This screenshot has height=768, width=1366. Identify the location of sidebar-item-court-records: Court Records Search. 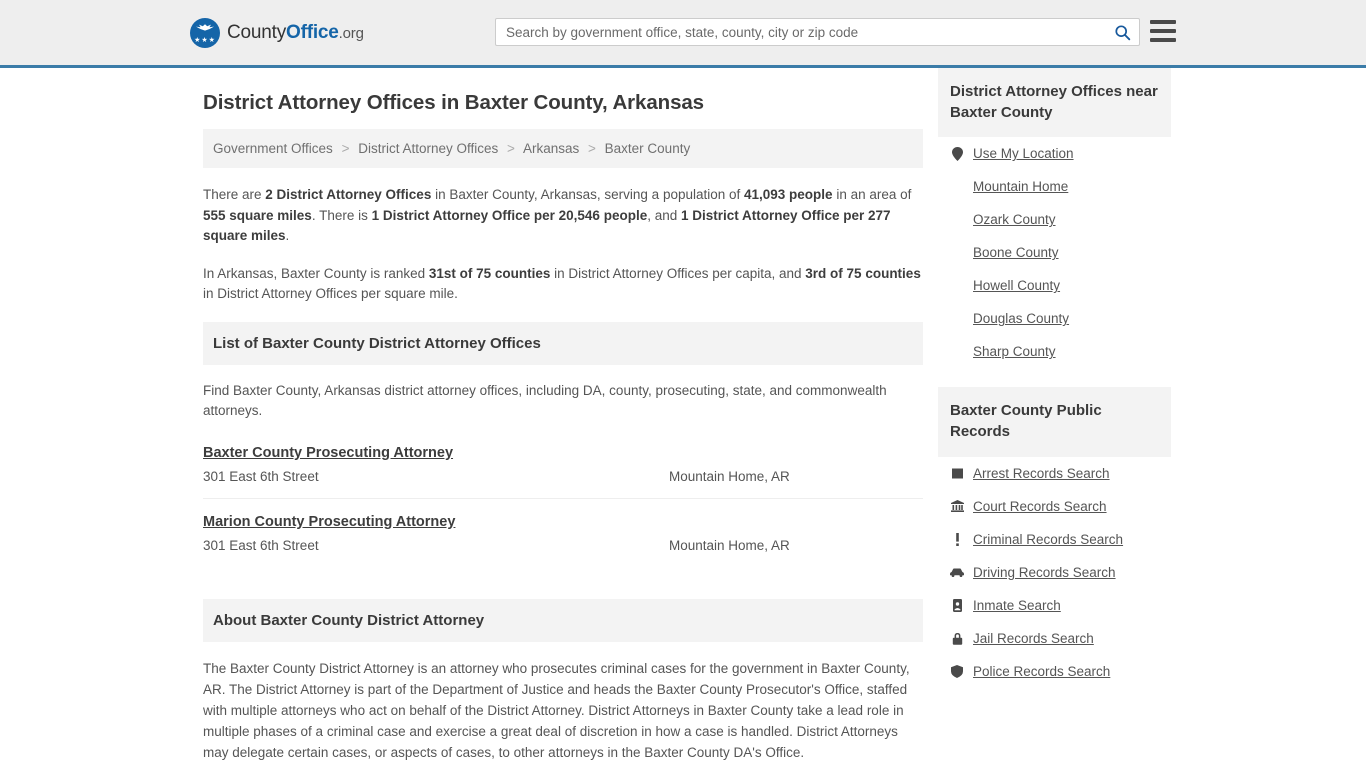
(1054, 506).